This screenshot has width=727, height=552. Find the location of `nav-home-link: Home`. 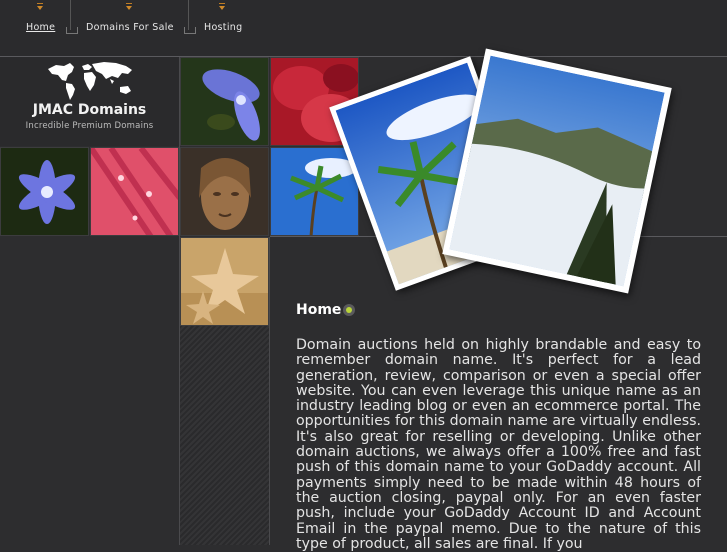

nav-home-link: Home is located at coordinates (40, 27).